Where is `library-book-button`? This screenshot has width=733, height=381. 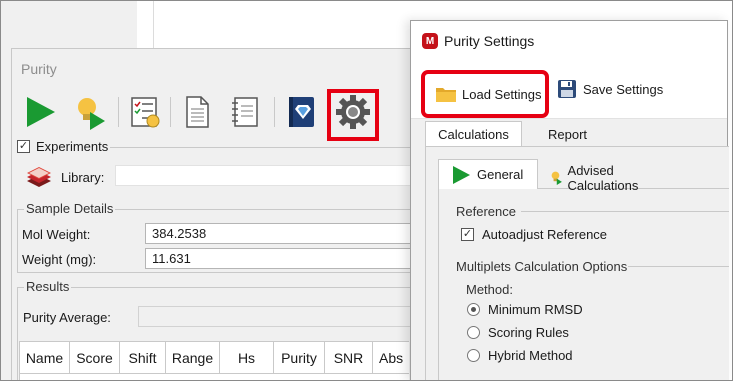 library-book-button is located at coordinates (301, 112).